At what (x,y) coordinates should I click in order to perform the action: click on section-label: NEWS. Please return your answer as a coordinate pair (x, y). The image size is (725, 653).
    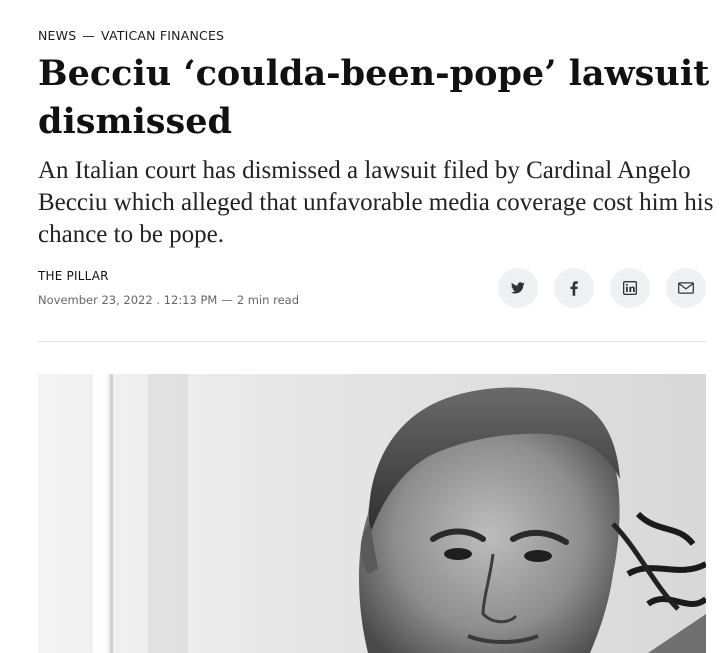
    Looking at the image, I should click on (57, 35).